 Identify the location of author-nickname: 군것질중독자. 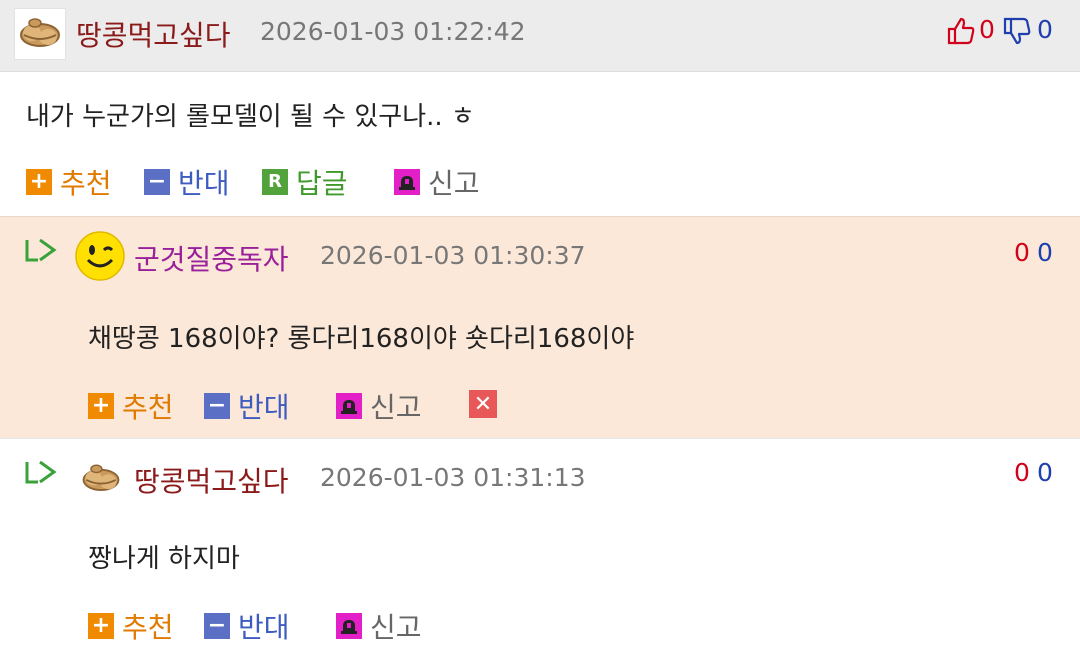
(211, 258).